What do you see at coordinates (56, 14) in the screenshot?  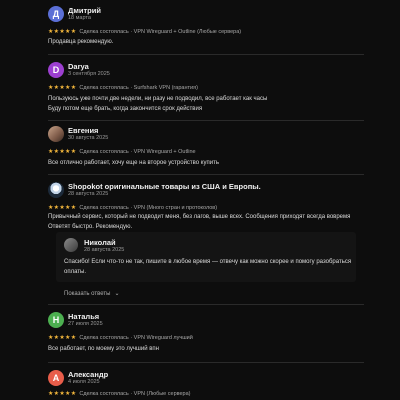 I see `avatar: Д` at bounding box center [56, 14].